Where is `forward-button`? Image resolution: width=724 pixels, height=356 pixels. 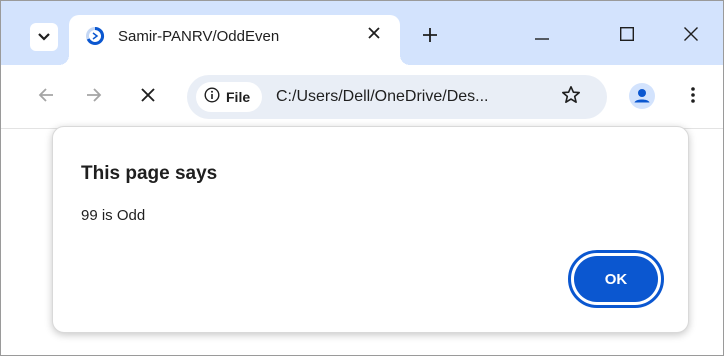
forward-button is located at coordinates (94, 97).